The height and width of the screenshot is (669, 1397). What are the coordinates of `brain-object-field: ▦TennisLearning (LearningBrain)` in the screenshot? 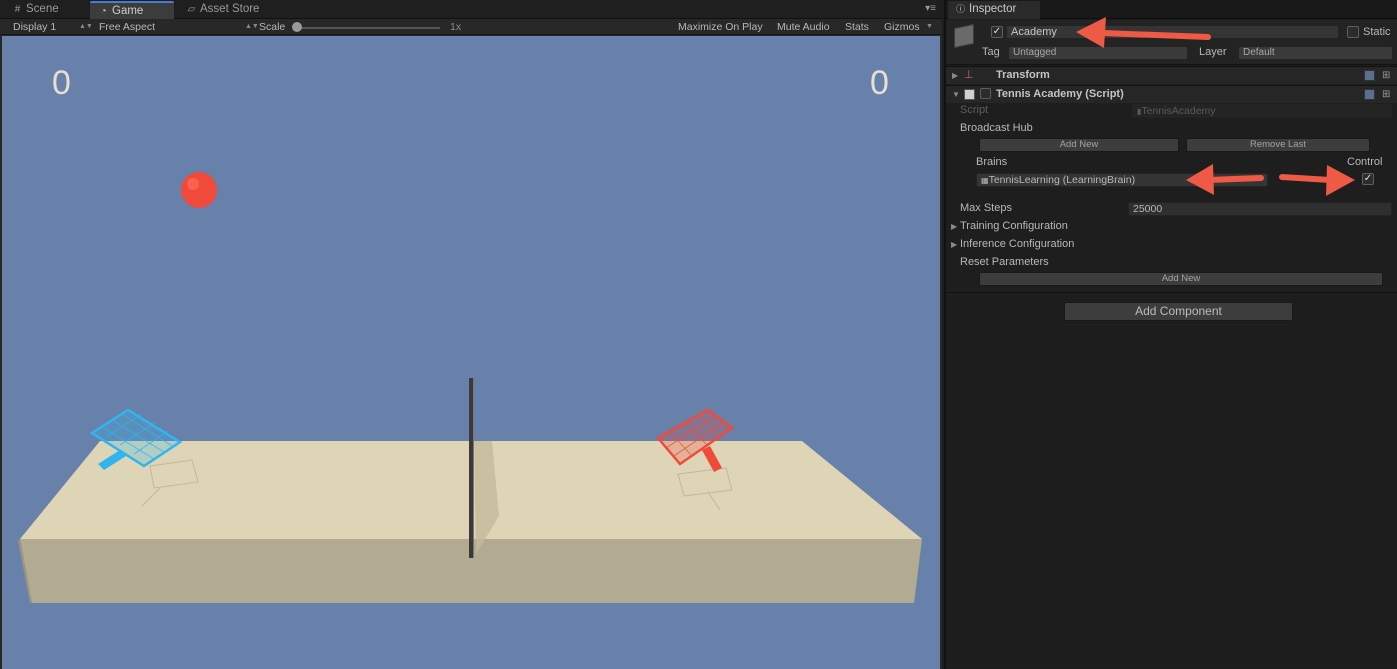 It's located at (1122, 180).